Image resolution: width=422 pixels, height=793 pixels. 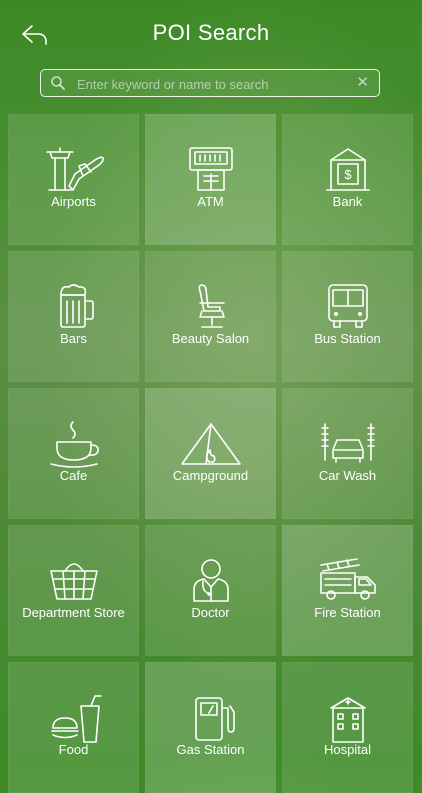 I want to click on category-tile-department-store: Department Store, so click(x=73, y=590).